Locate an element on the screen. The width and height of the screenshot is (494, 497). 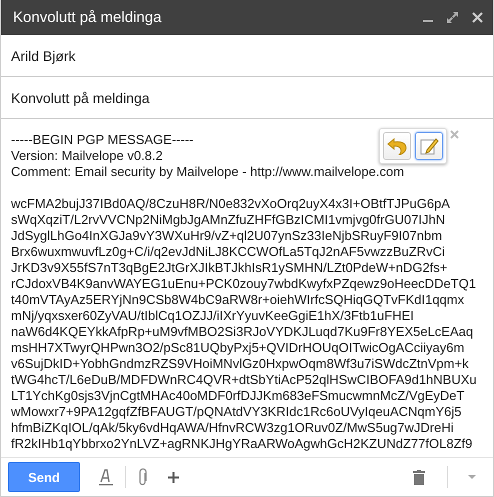
message-line: v6SujDkID+YobhGndmzRZS9VHoiMNvlGz0HxpwOqm8Wf3u7iSWdcZtnVpm+k is located at coordinates (240, 364).